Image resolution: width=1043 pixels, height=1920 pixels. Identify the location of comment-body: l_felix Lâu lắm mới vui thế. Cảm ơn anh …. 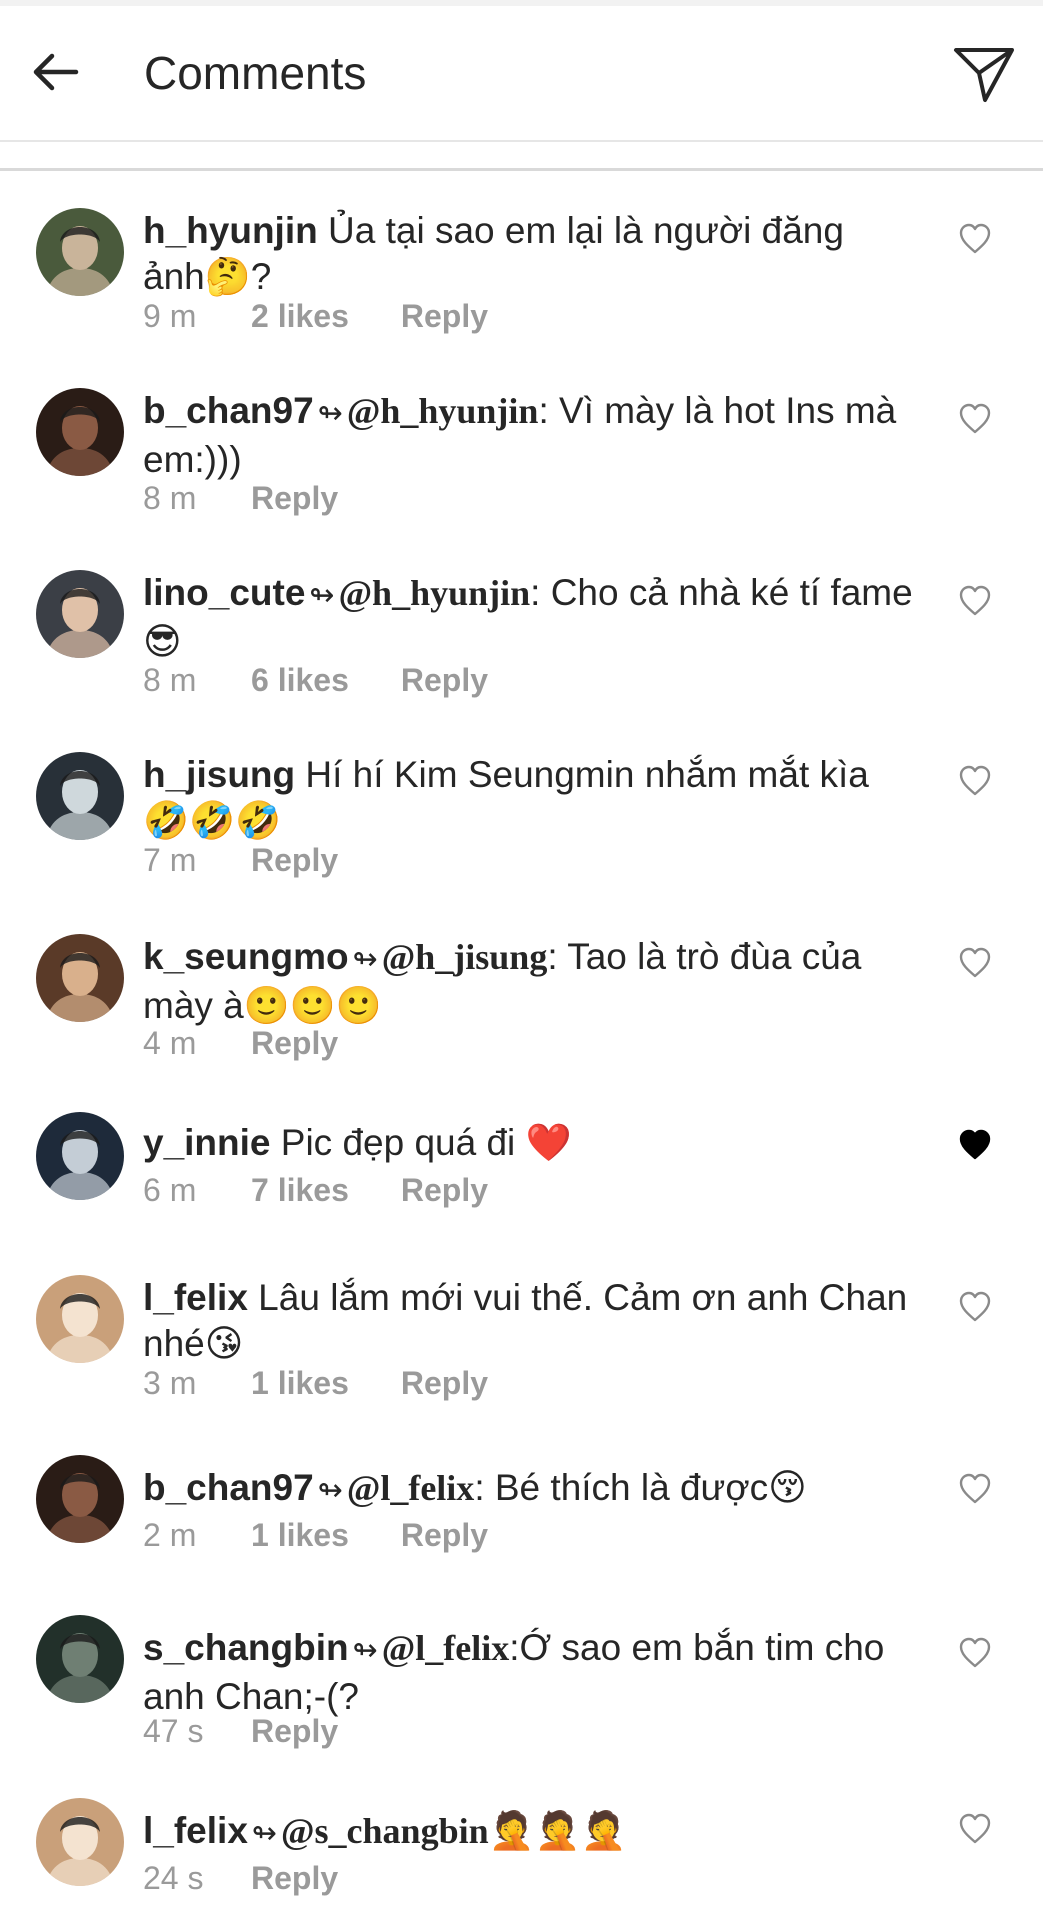
(528, 1321).